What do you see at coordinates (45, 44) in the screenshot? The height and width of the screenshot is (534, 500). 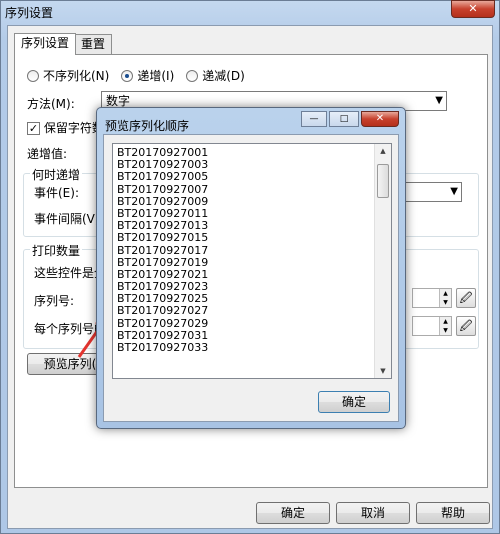 I see `tab-serial-settings: 序列设置` at bounding box center [45, 44].